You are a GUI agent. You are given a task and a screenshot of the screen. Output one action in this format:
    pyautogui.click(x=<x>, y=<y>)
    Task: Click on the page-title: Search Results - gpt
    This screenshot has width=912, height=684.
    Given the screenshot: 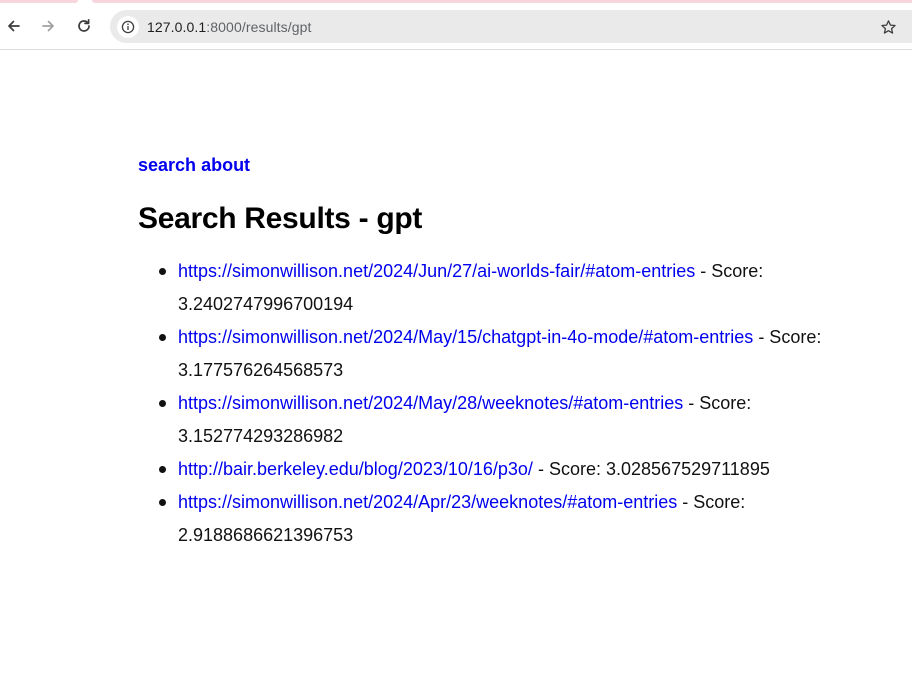 What is the action you would take?
    pyautogui.click(x=280, y=218)
    